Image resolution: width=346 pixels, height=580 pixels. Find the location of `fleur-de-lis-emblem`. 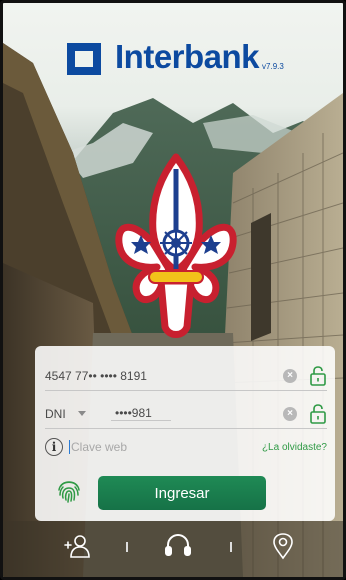

fleur-de-lis-emblem is located at coordinates (176, 246).